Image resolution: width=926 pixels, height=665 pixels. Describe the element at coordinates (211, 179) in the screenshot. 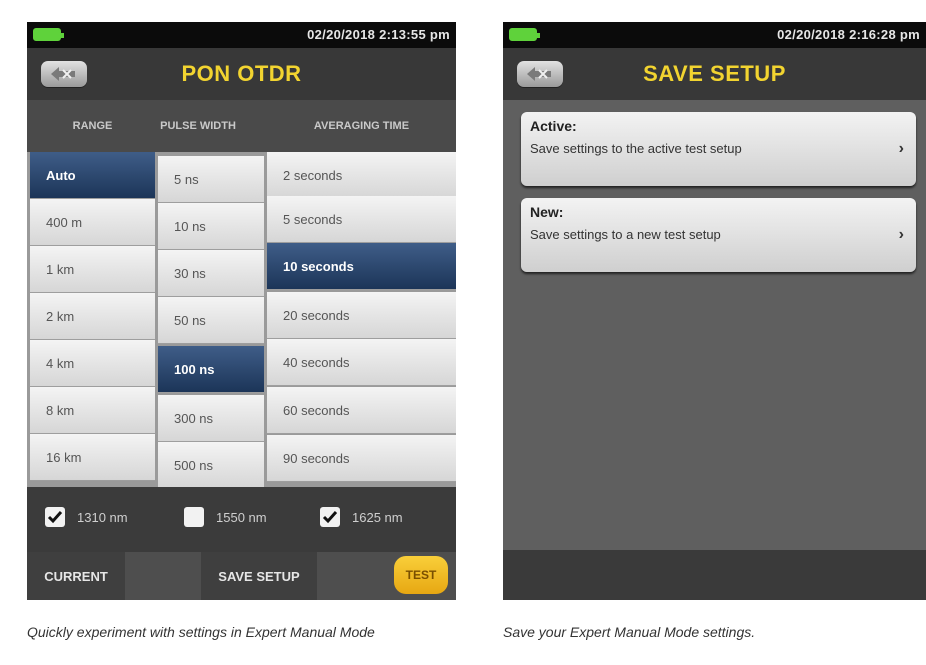

I see `pulse-item: 5 ns` at that location.